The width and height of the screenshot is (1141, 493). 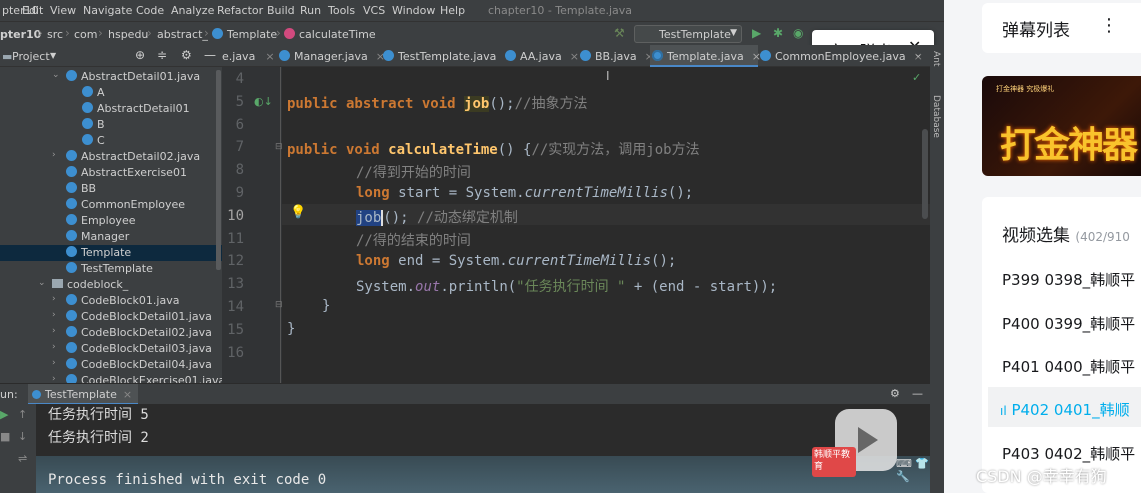 I want to click on tree-item: TestTemplate, so click(x=111, y=269).